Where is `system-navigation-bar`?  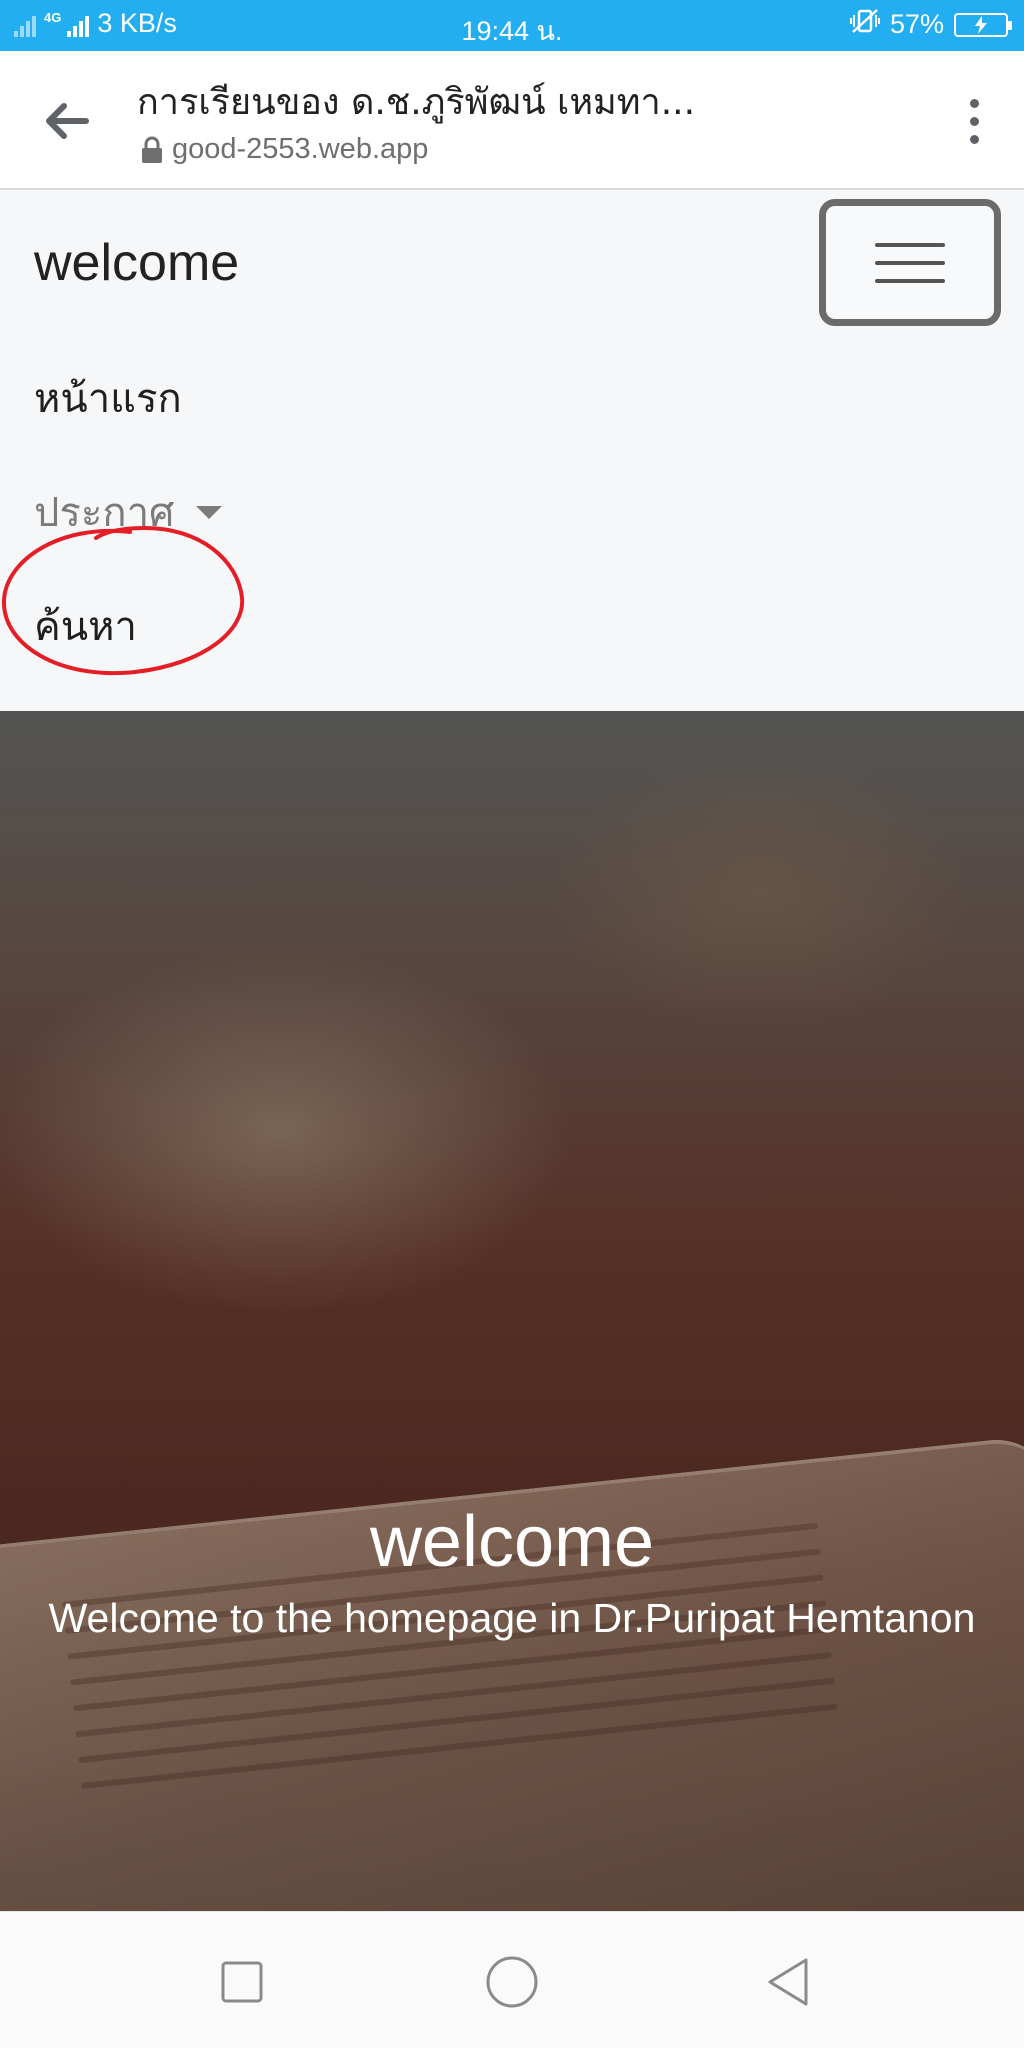 system-navigation-bar is located at coordinates (512, 1979).